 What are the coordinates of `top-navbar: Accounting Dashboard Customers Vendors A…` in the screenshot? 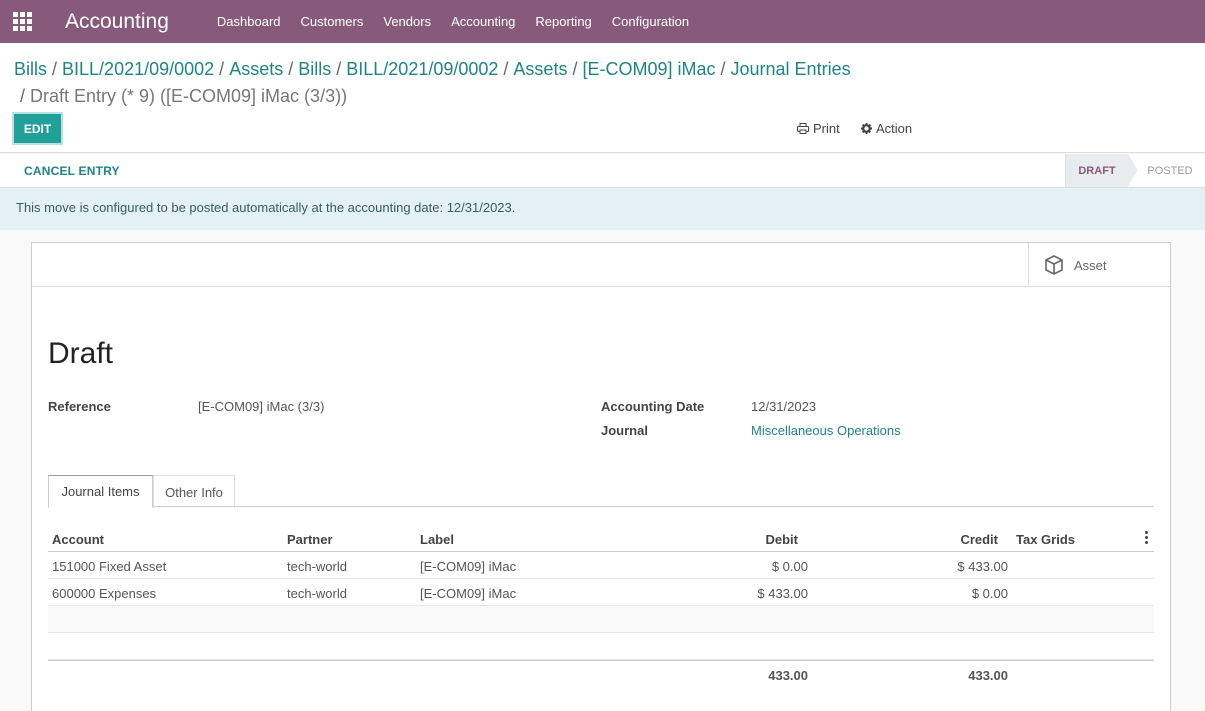 It's located at (602, 21).